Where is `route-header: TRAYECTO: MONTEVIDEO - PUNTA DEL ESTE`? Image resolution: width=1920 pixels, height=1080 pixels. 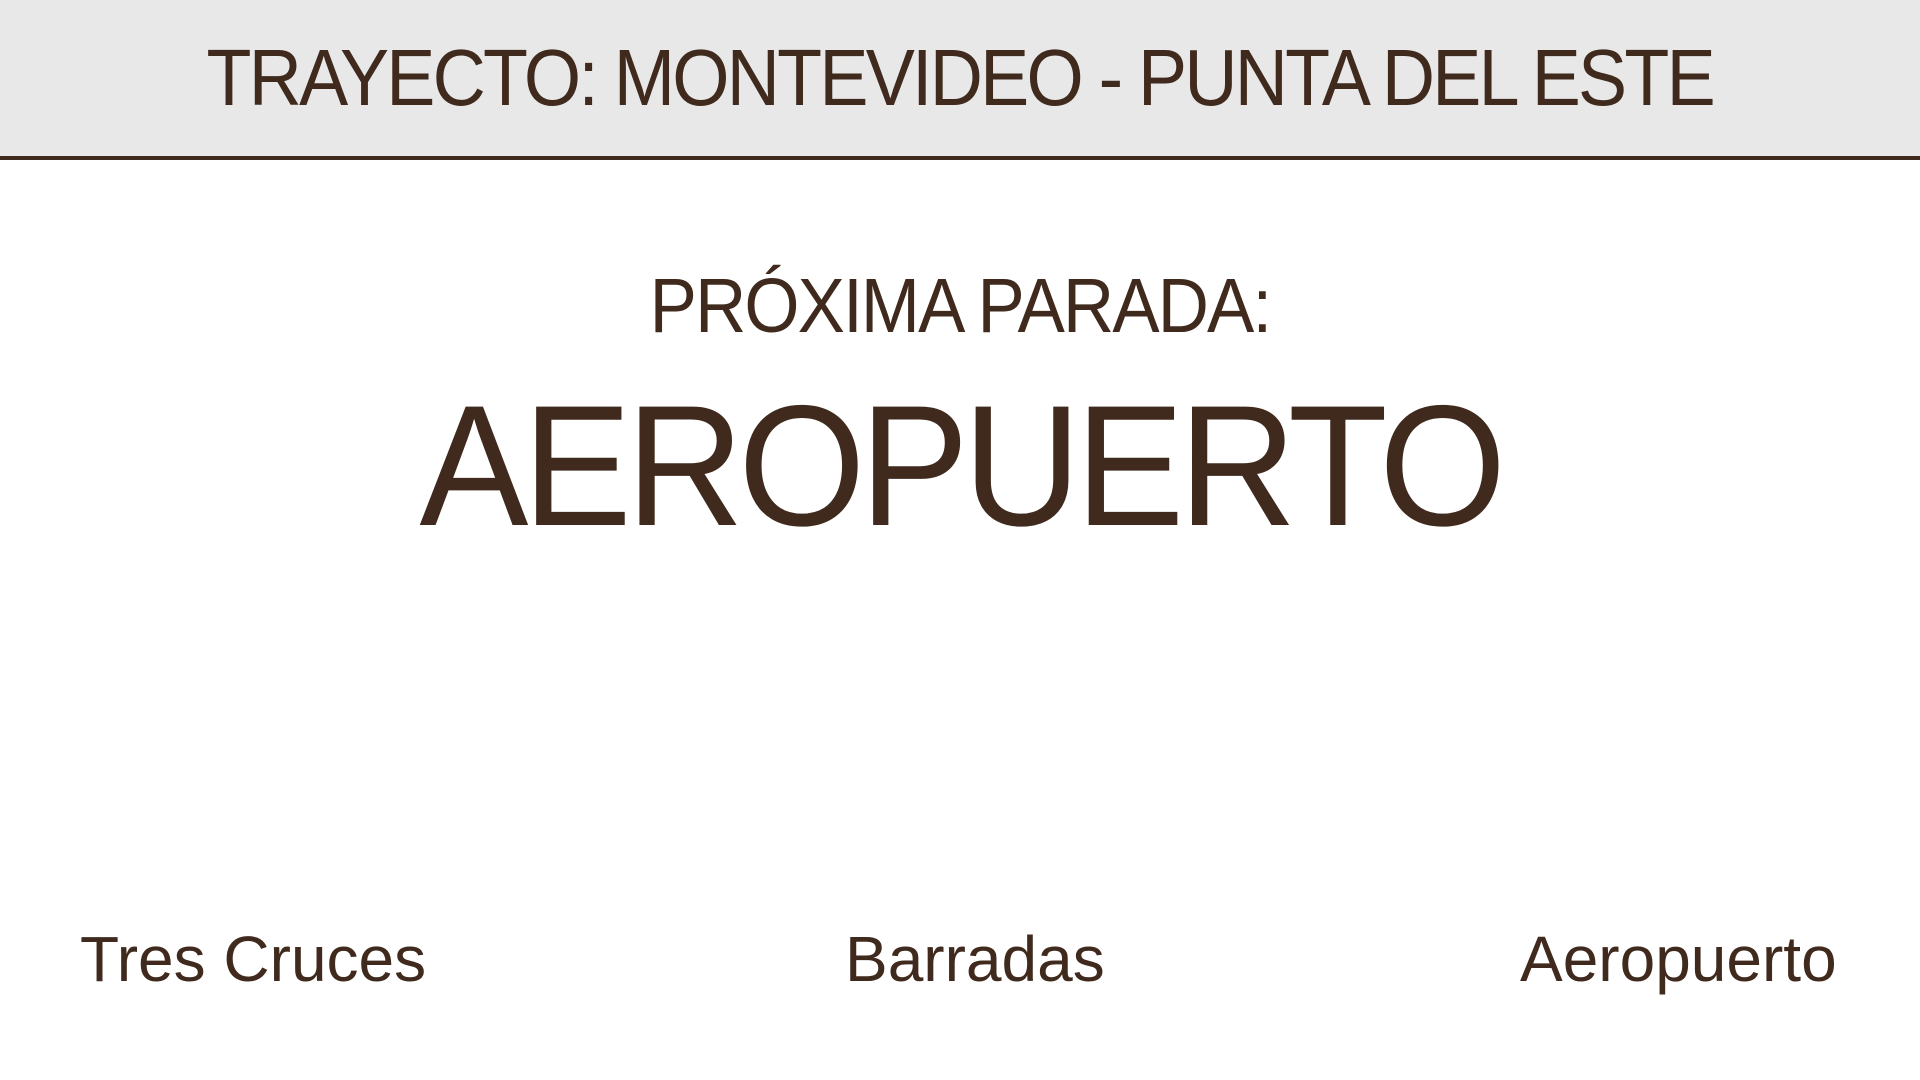 route-header: TRAYECTO: MONTEVIDEO - PUNTA DEL ESTE is located at coordinates (960, 80).